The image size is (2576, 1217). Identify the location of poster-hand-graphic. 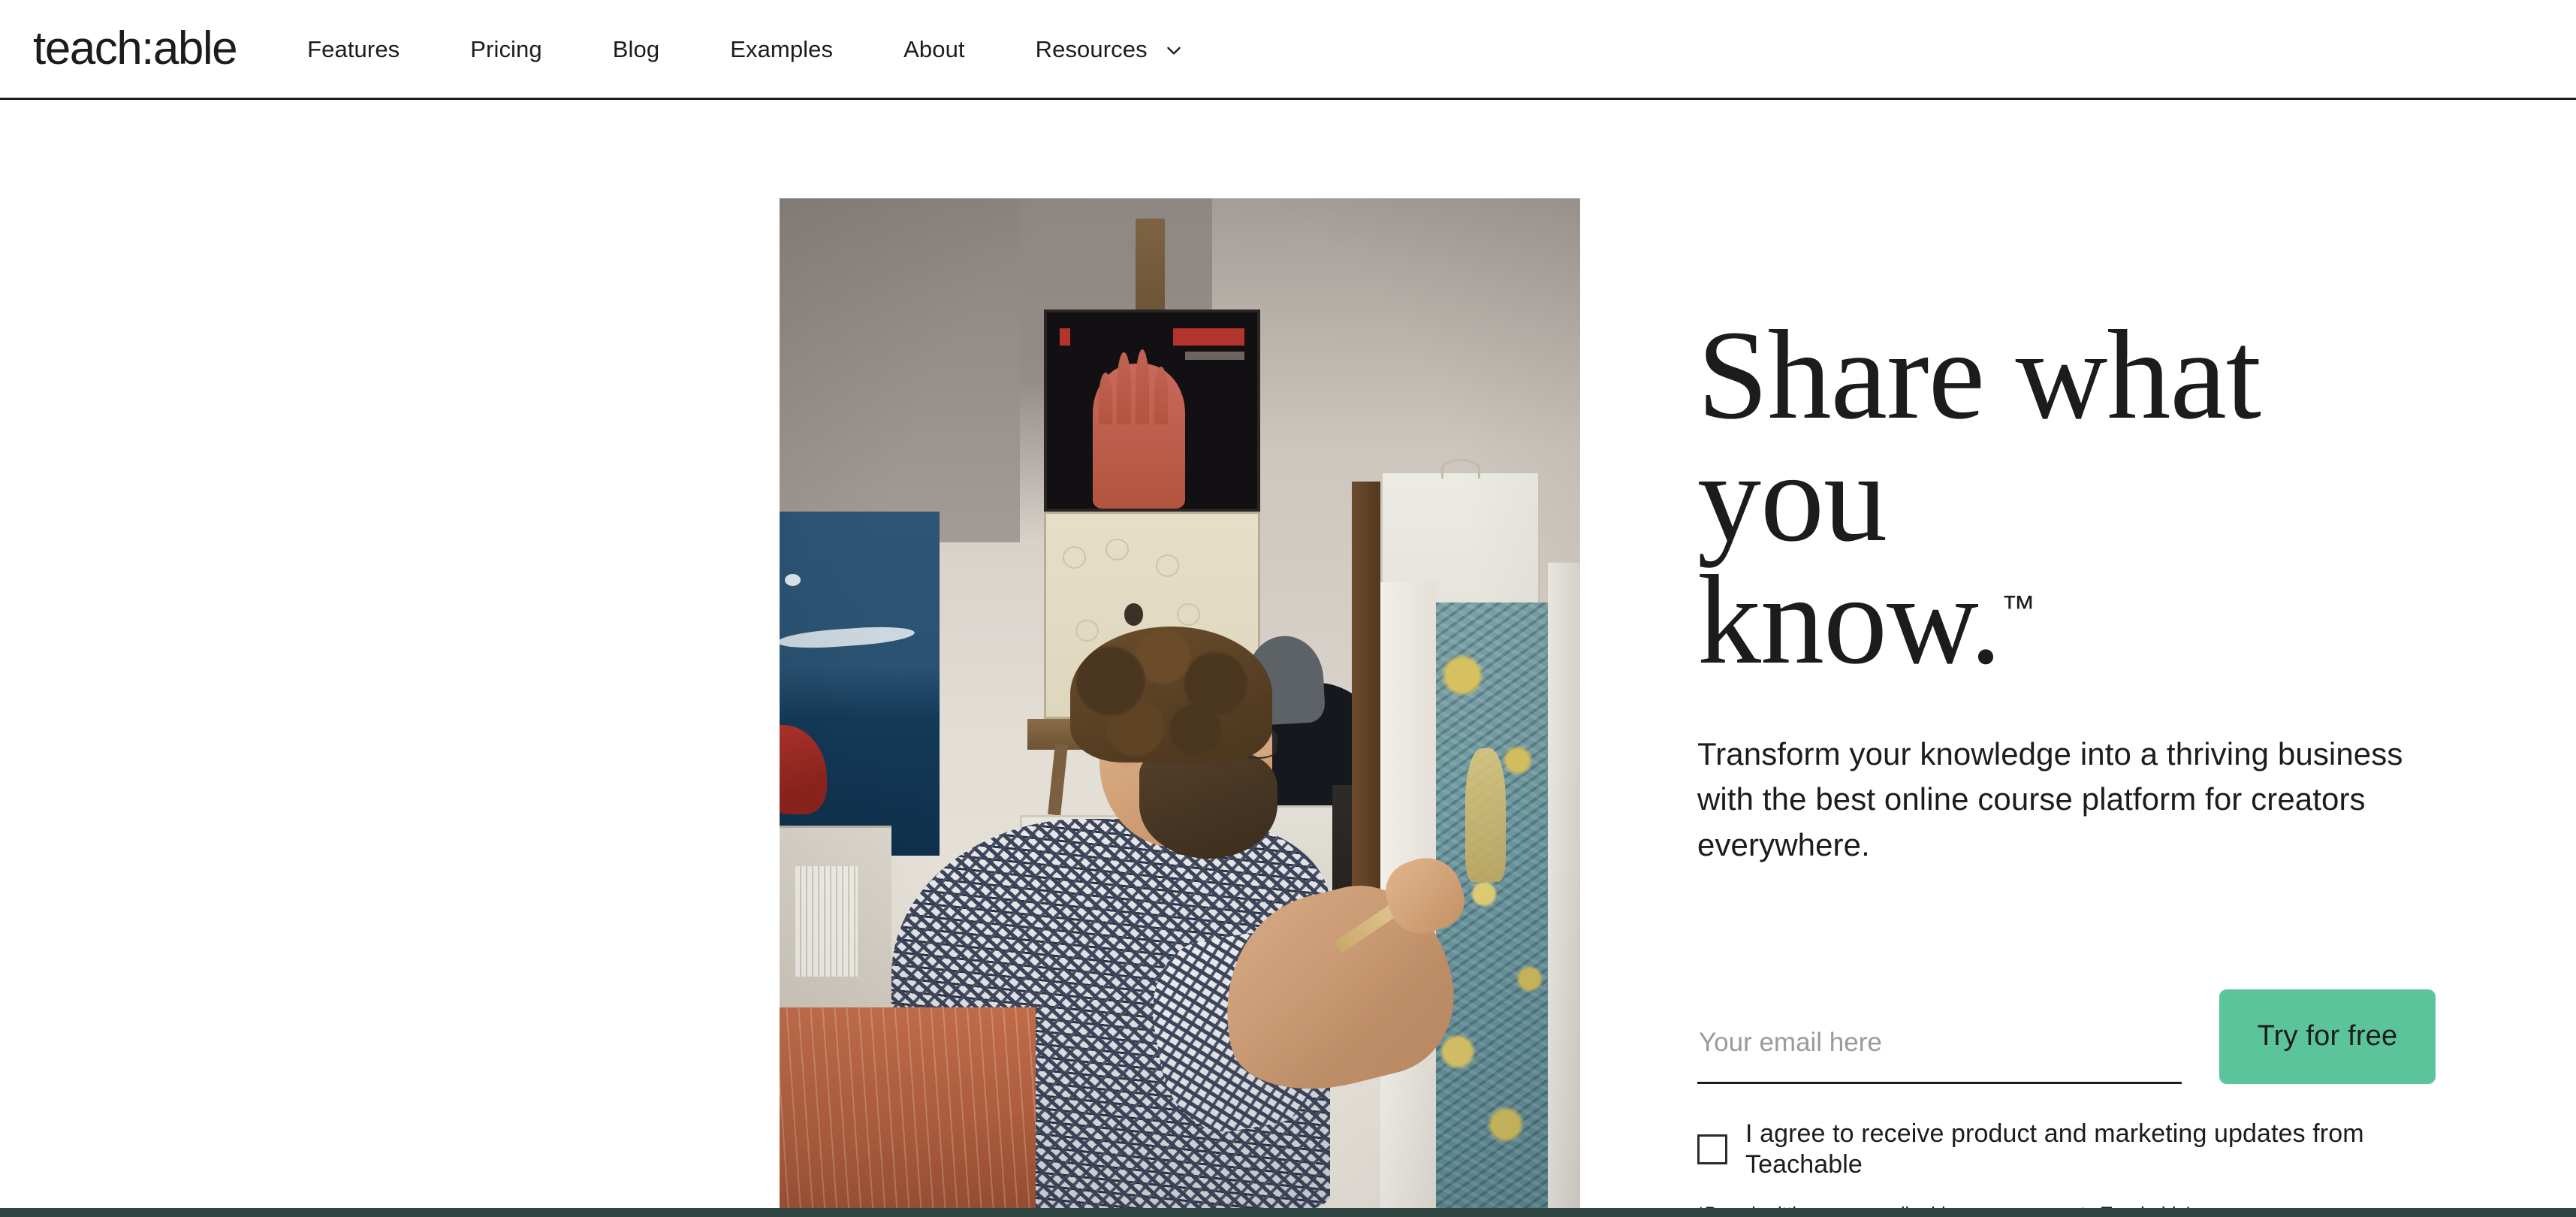
(1139, 429).